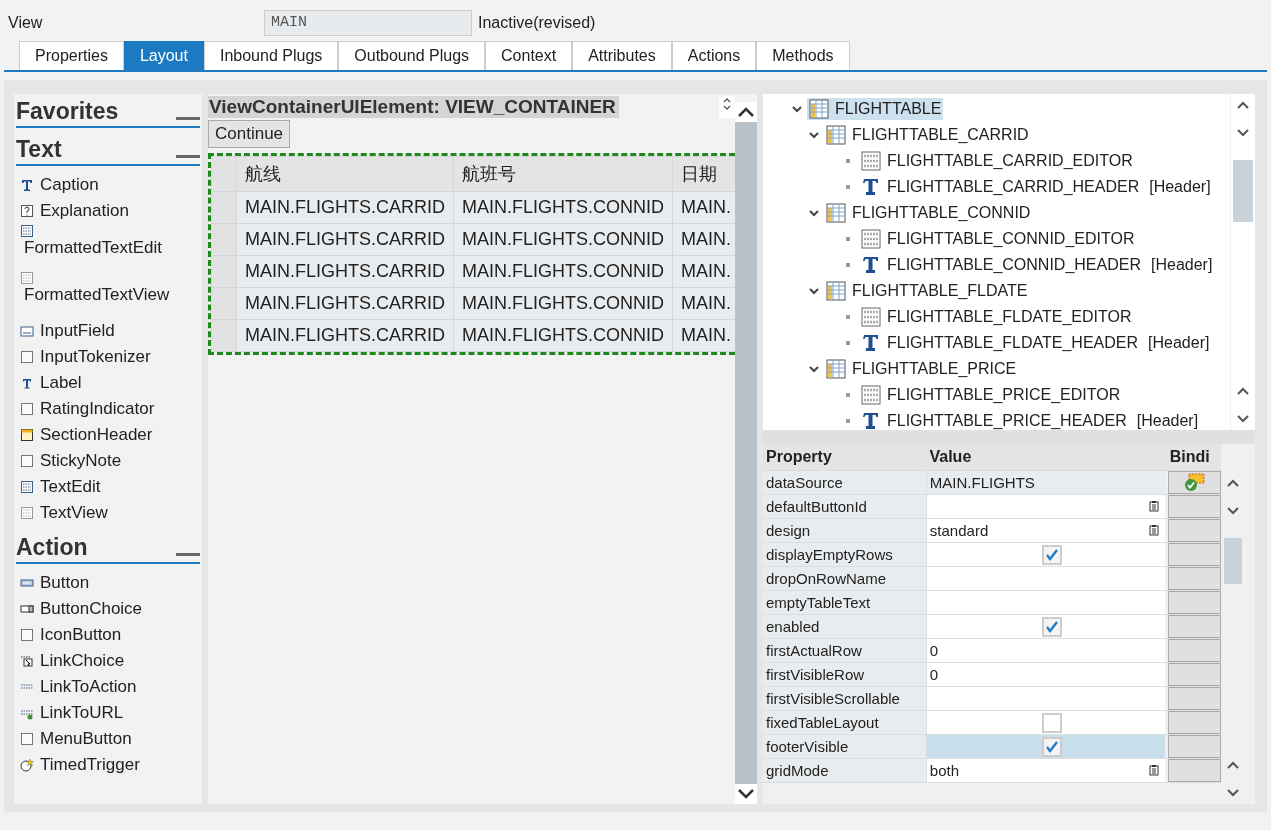  Describe the element at coordinates (991, 395) in the screenshot. I see `tree-node: FLIGHTTABLE_PRICE_EDITOR` at that location.